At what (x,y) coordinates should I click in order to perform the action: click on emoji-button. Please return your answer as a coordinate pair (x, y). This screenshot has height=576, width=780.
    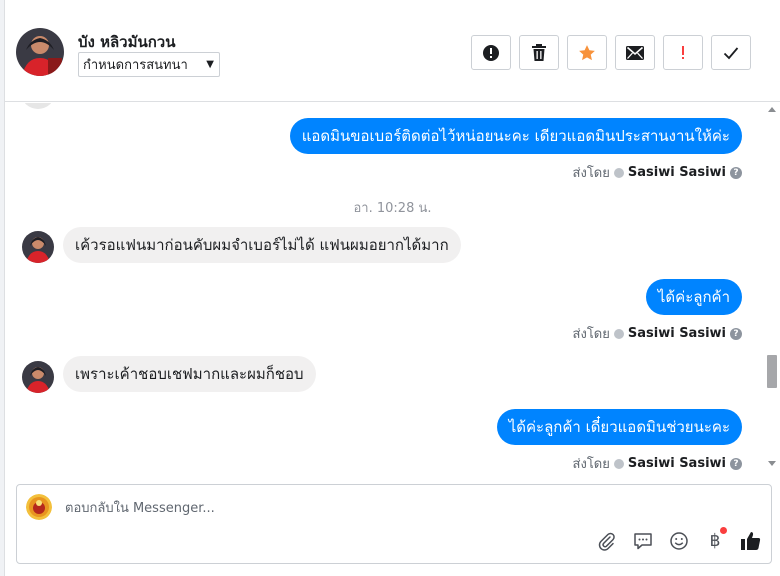
    Looking at the image, I should click on (679, 541).